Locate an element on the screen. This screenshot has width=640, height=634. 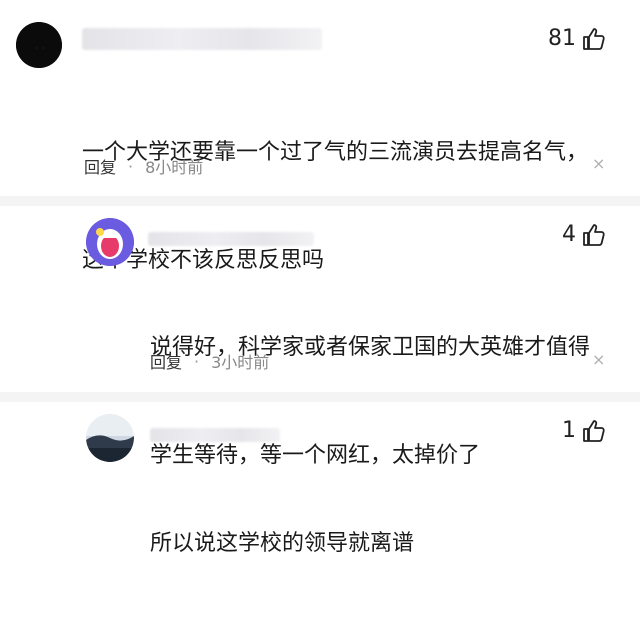
like-button: 4 is located at coordinates (584, 234).